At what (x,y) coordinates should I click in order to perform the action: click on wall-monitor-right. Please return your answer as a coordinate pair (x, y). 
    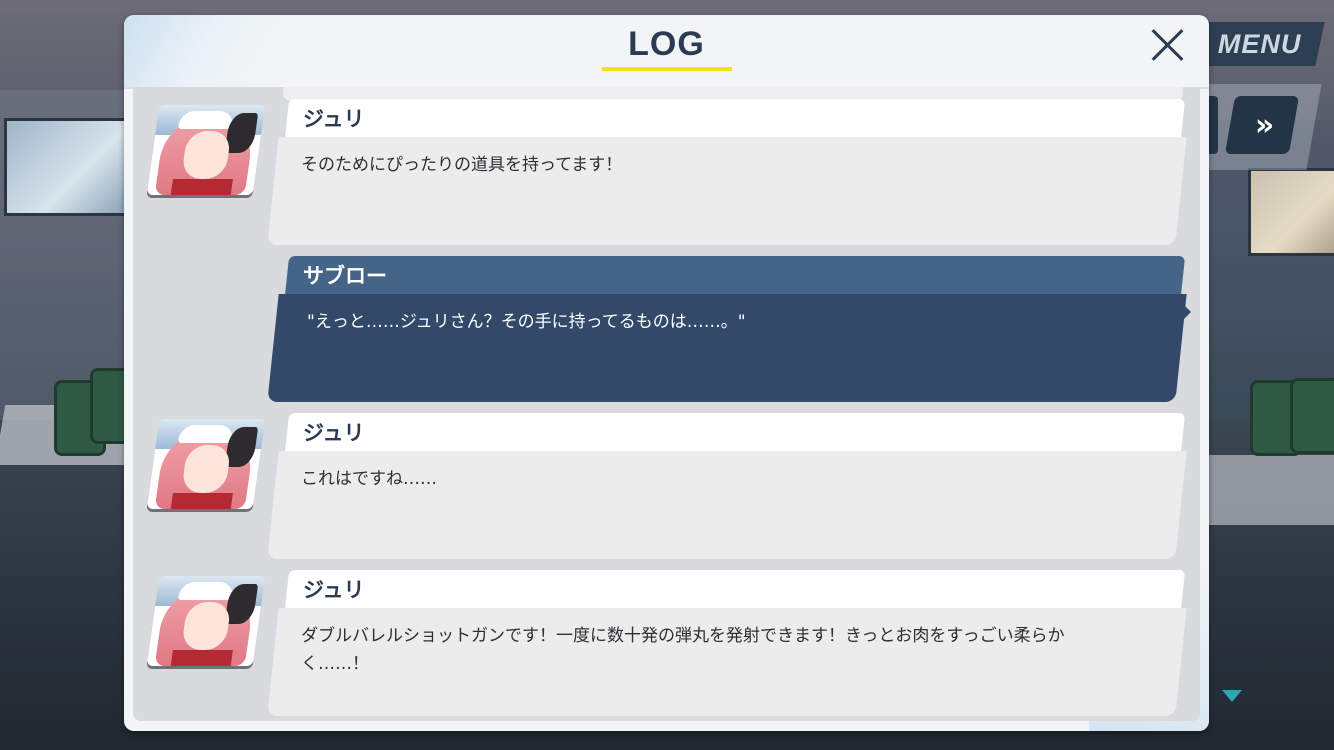
    Looking at the image, I should click on (1291, 212).